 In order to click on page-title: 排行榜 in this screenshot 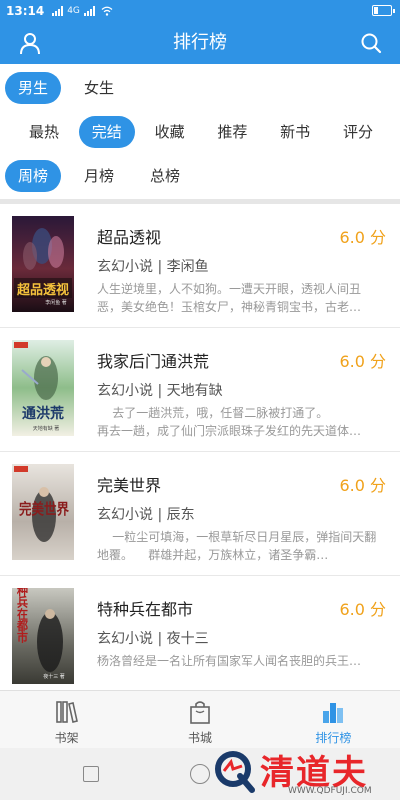, I will do `click(200, 42)`.